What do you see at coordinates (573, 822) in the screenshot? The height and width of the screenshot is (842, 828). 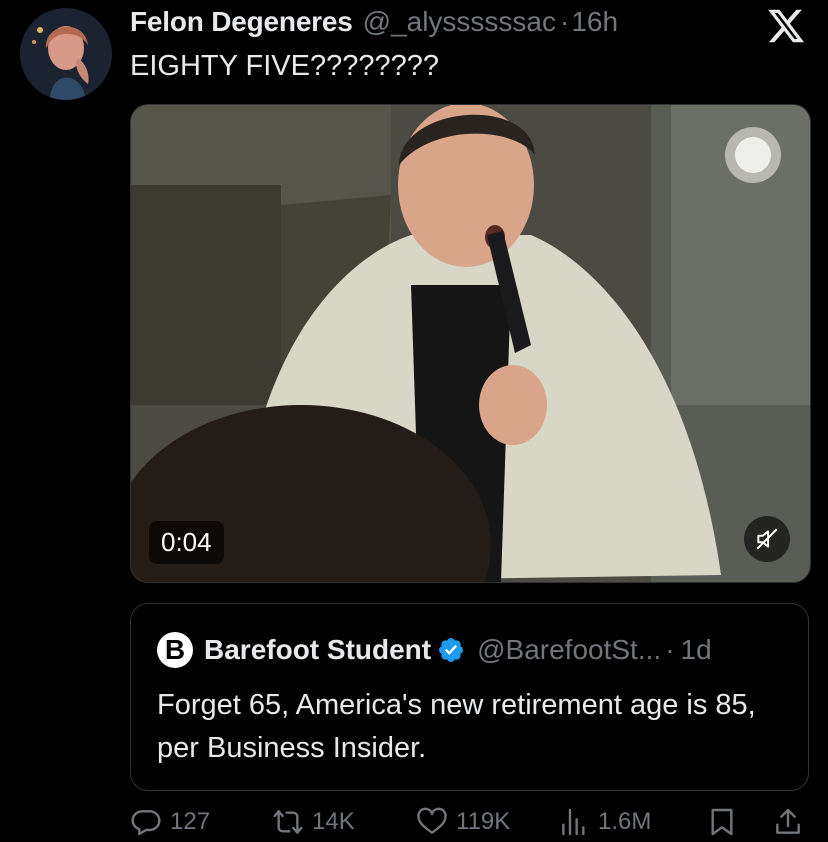 I see `views-icon` at bounding box center [573, 822].